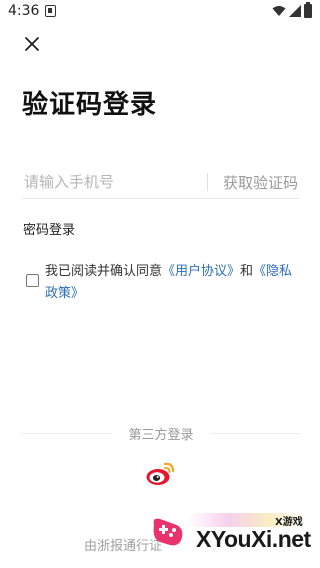 This screenshot has height=568, width=320. I want to click on watermark-tag: X游戏, so click(289, 522).